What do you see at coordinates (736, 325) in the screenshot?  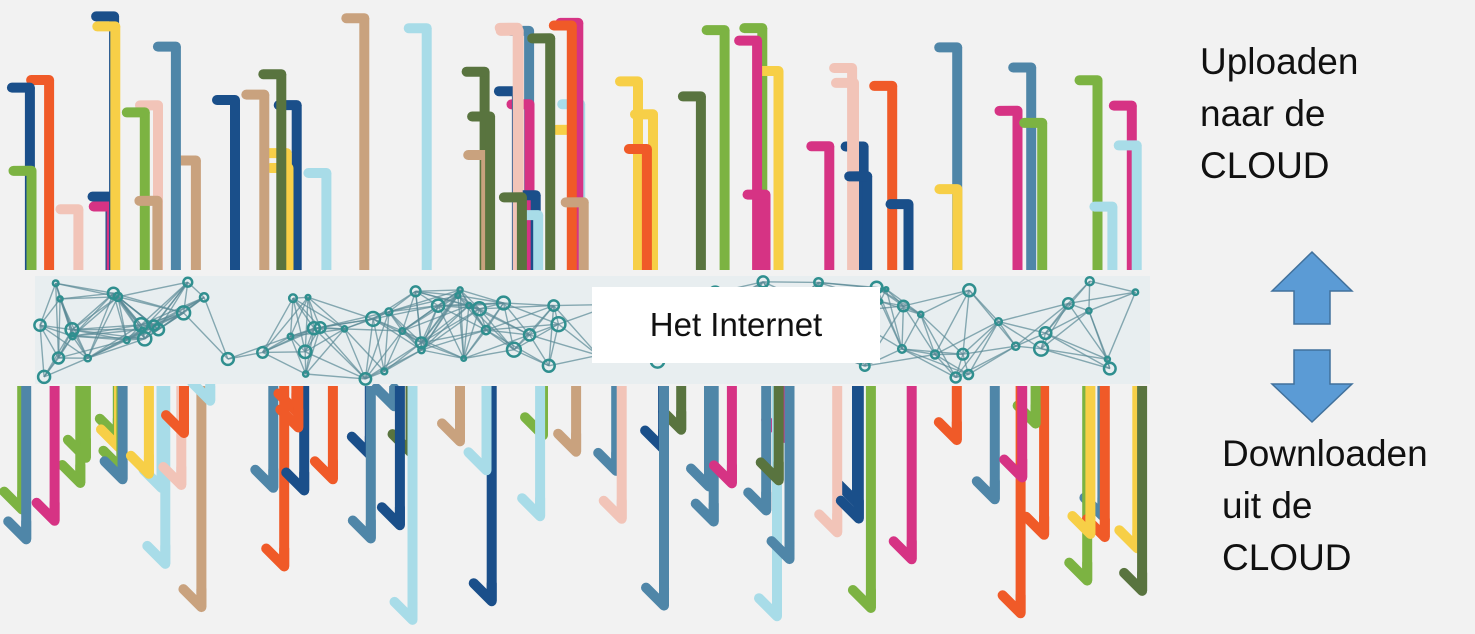 I see `internet-label: Het Internet` at bounding box center [736, 325].